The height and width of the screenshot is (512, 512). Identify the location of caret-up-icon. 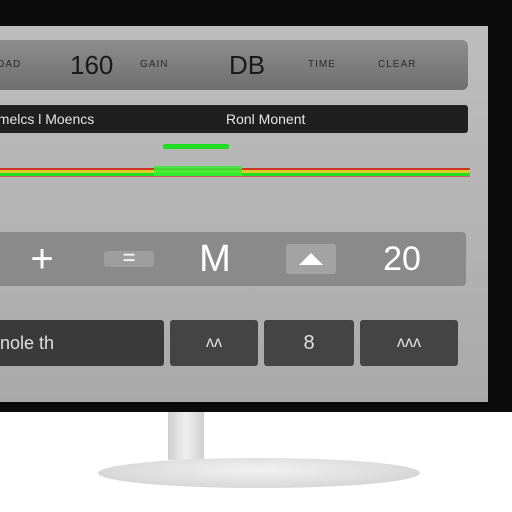
(311, 259).